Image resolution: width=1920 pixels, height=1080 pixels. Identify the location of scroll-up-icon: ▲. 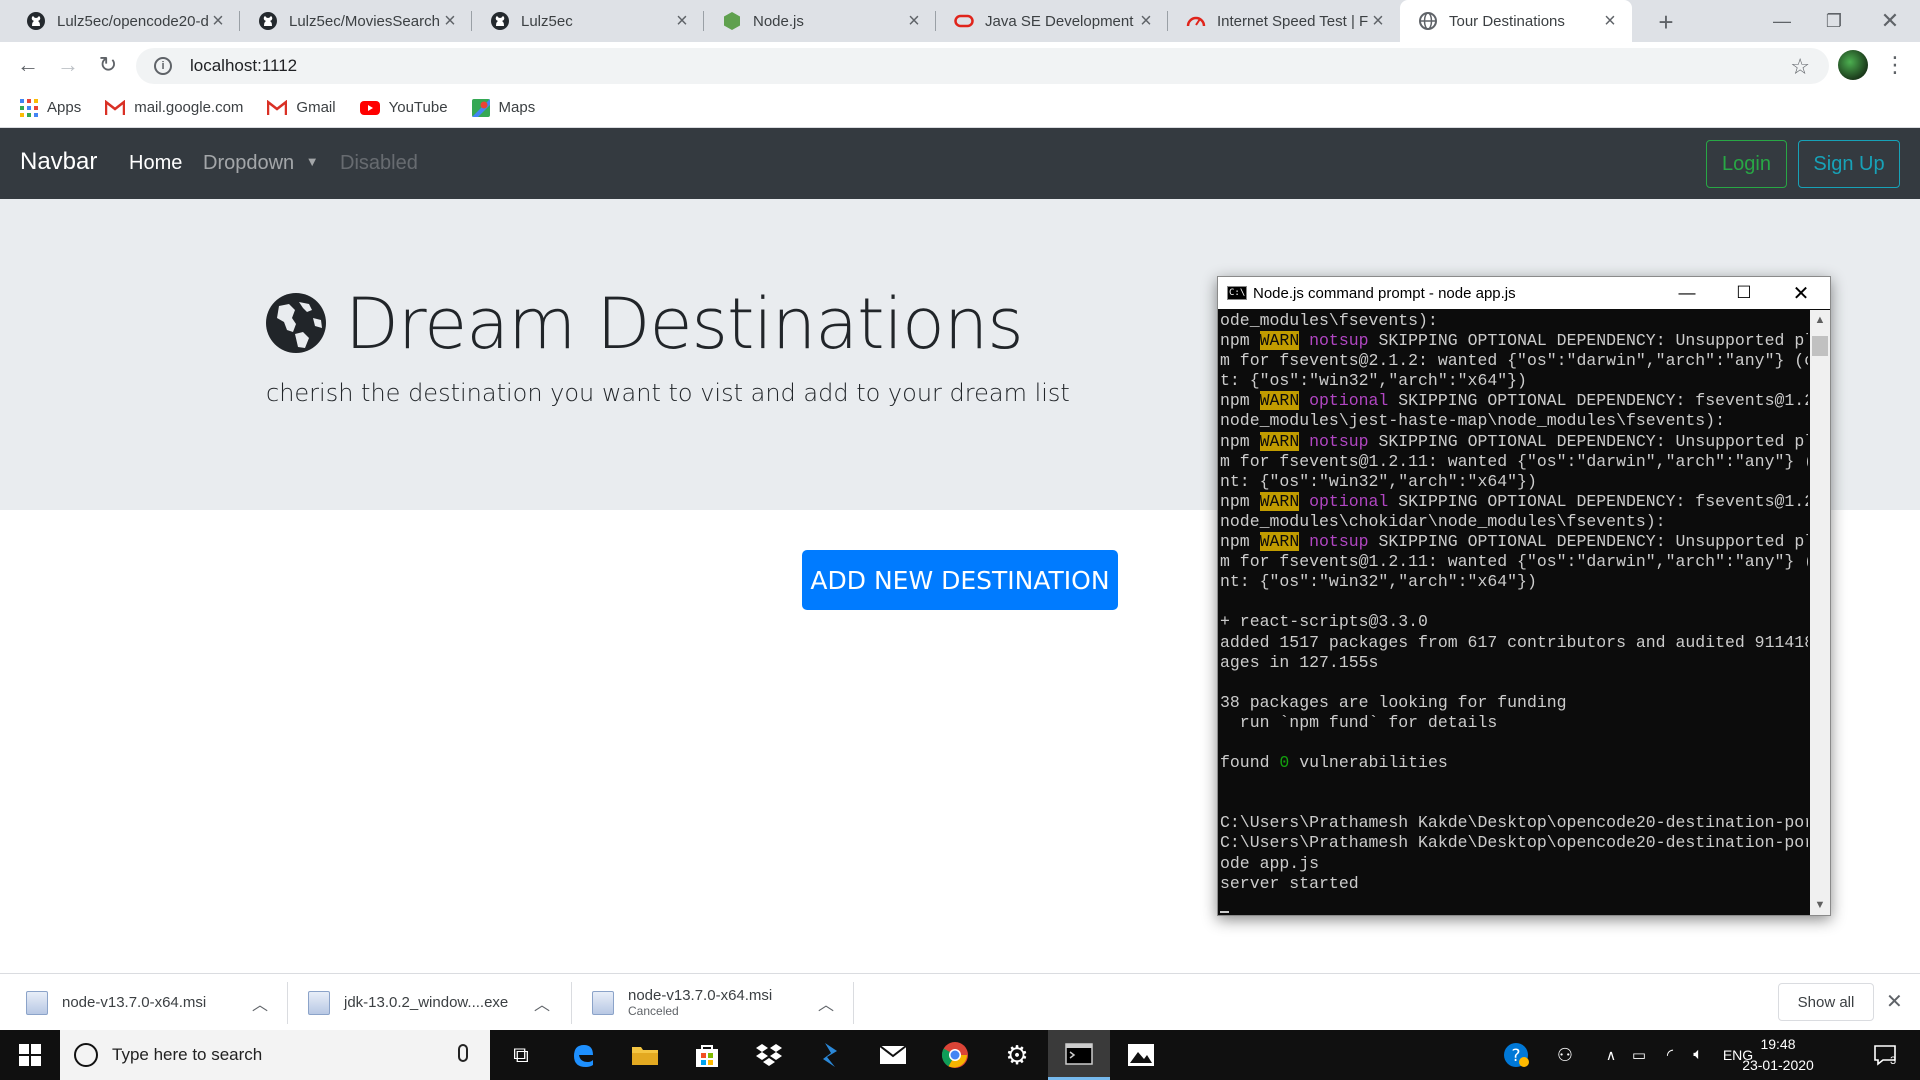
(1820, 320).